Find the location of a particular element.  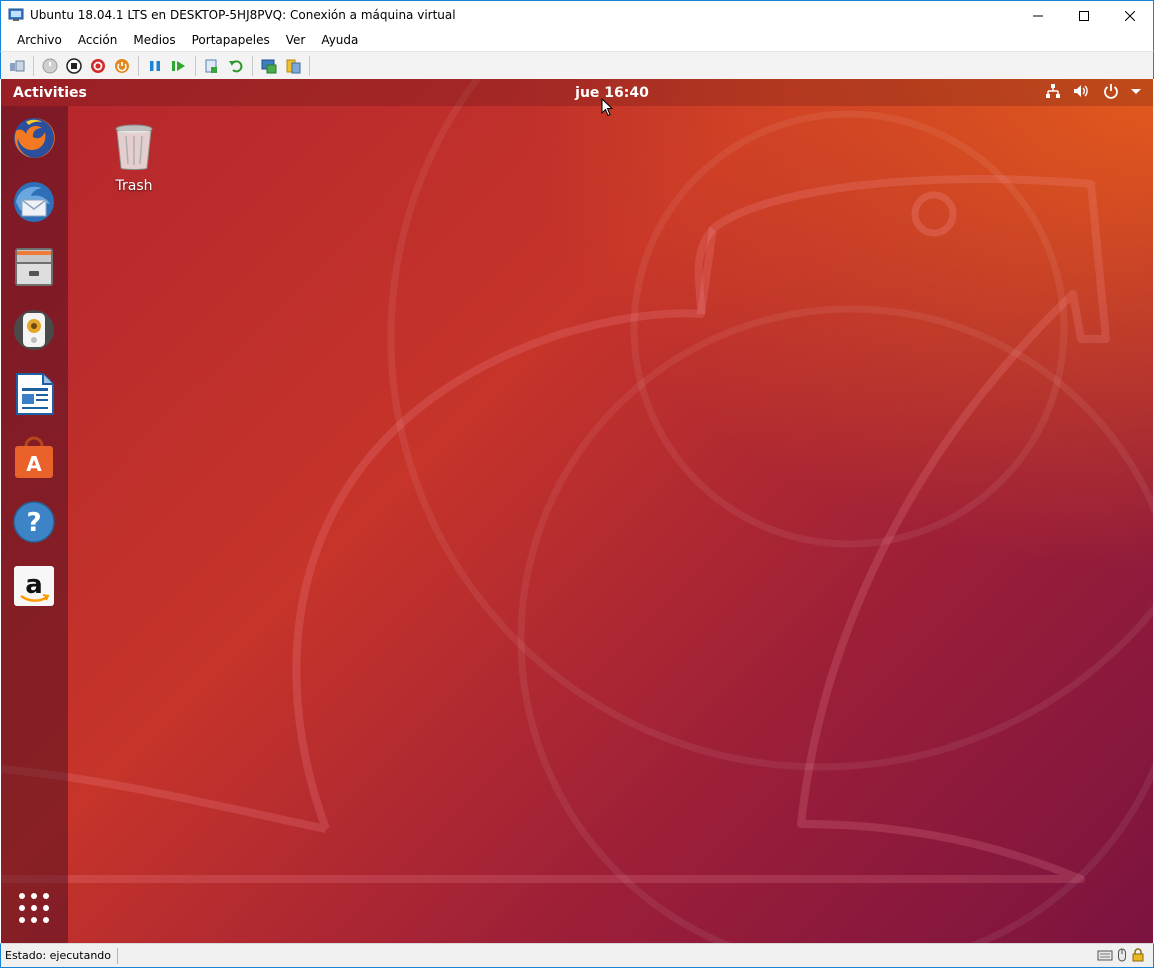

keyboard-icon is located at coordinates (1105, 955).